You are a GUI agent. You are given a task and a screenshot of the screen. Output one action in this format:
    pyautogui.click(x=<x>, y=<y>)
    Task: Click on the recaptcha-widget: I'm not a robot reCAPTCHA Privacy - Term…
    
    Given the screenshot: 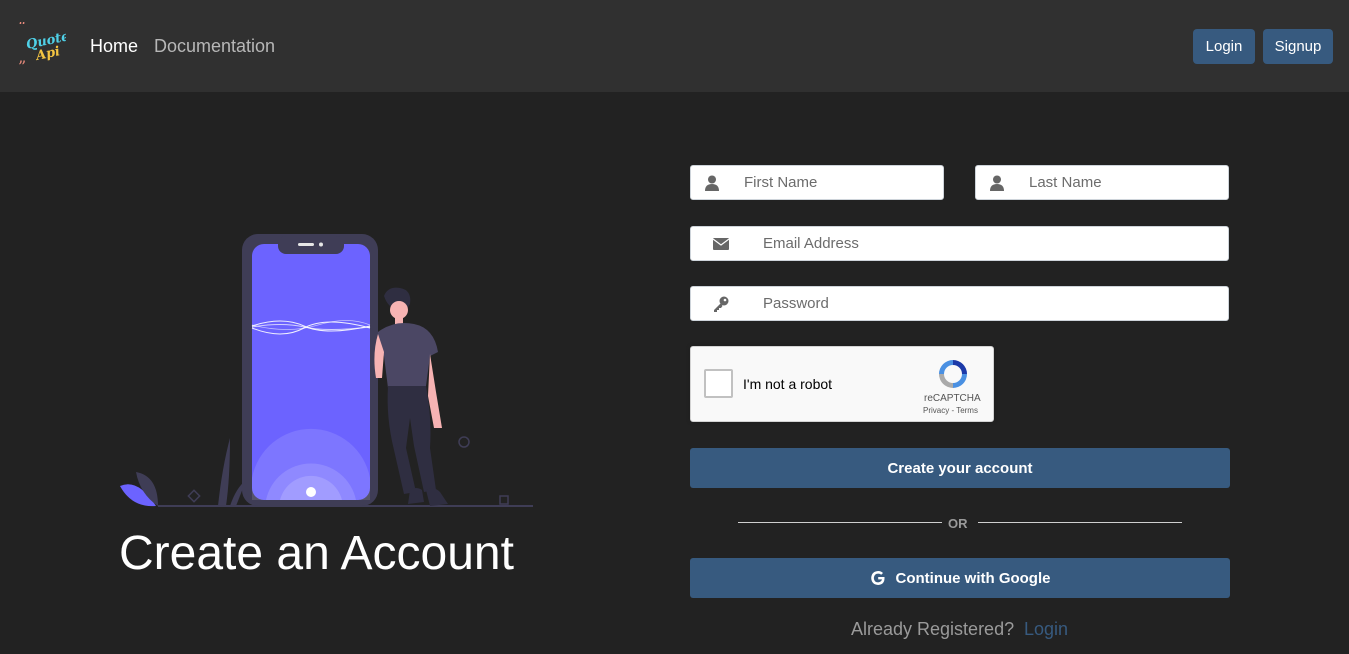 What is the action you would take?
    pyautogui.click(x=842, y=384)
    